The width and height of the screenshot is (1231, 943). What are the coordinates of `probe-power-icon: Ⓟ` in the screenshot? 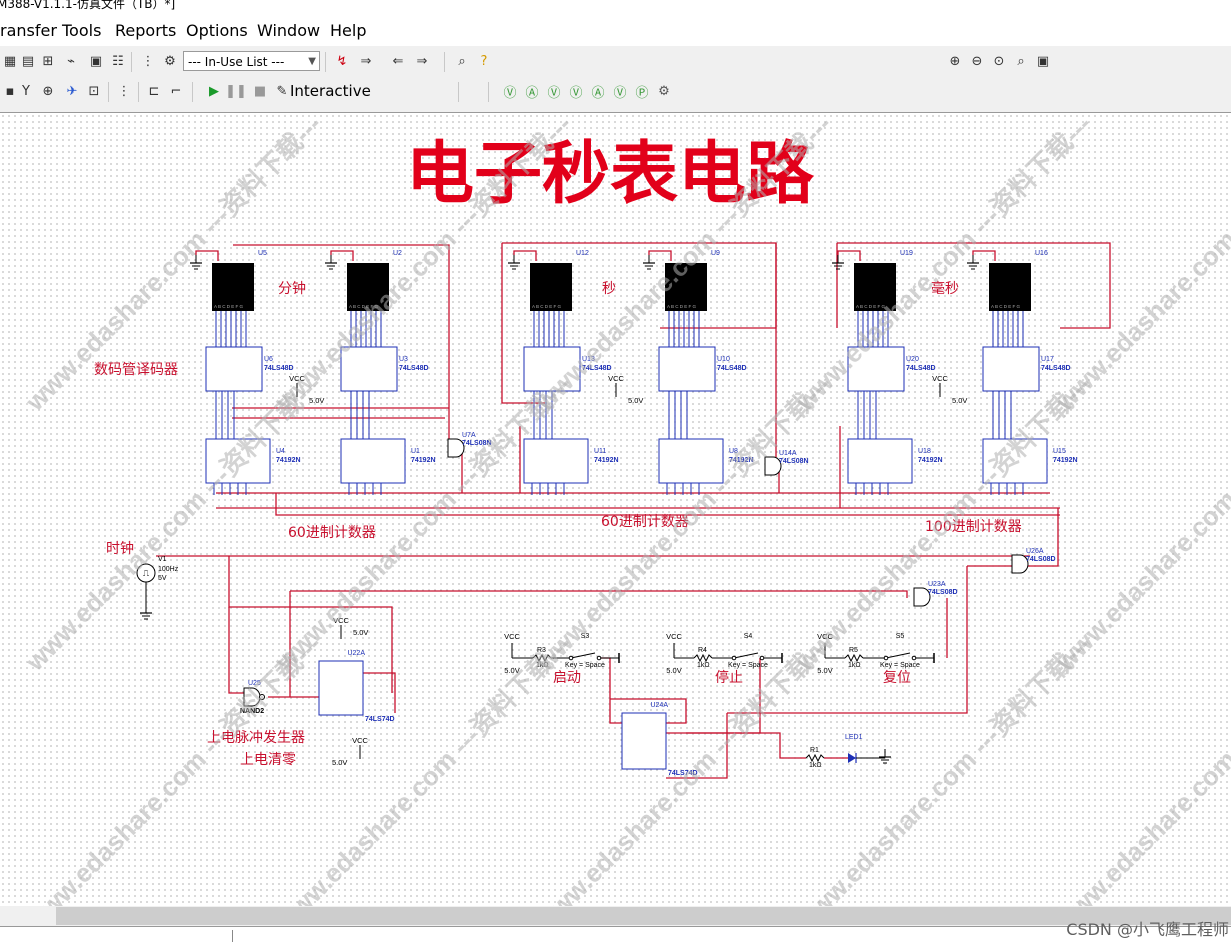 It's located at (642, 91).